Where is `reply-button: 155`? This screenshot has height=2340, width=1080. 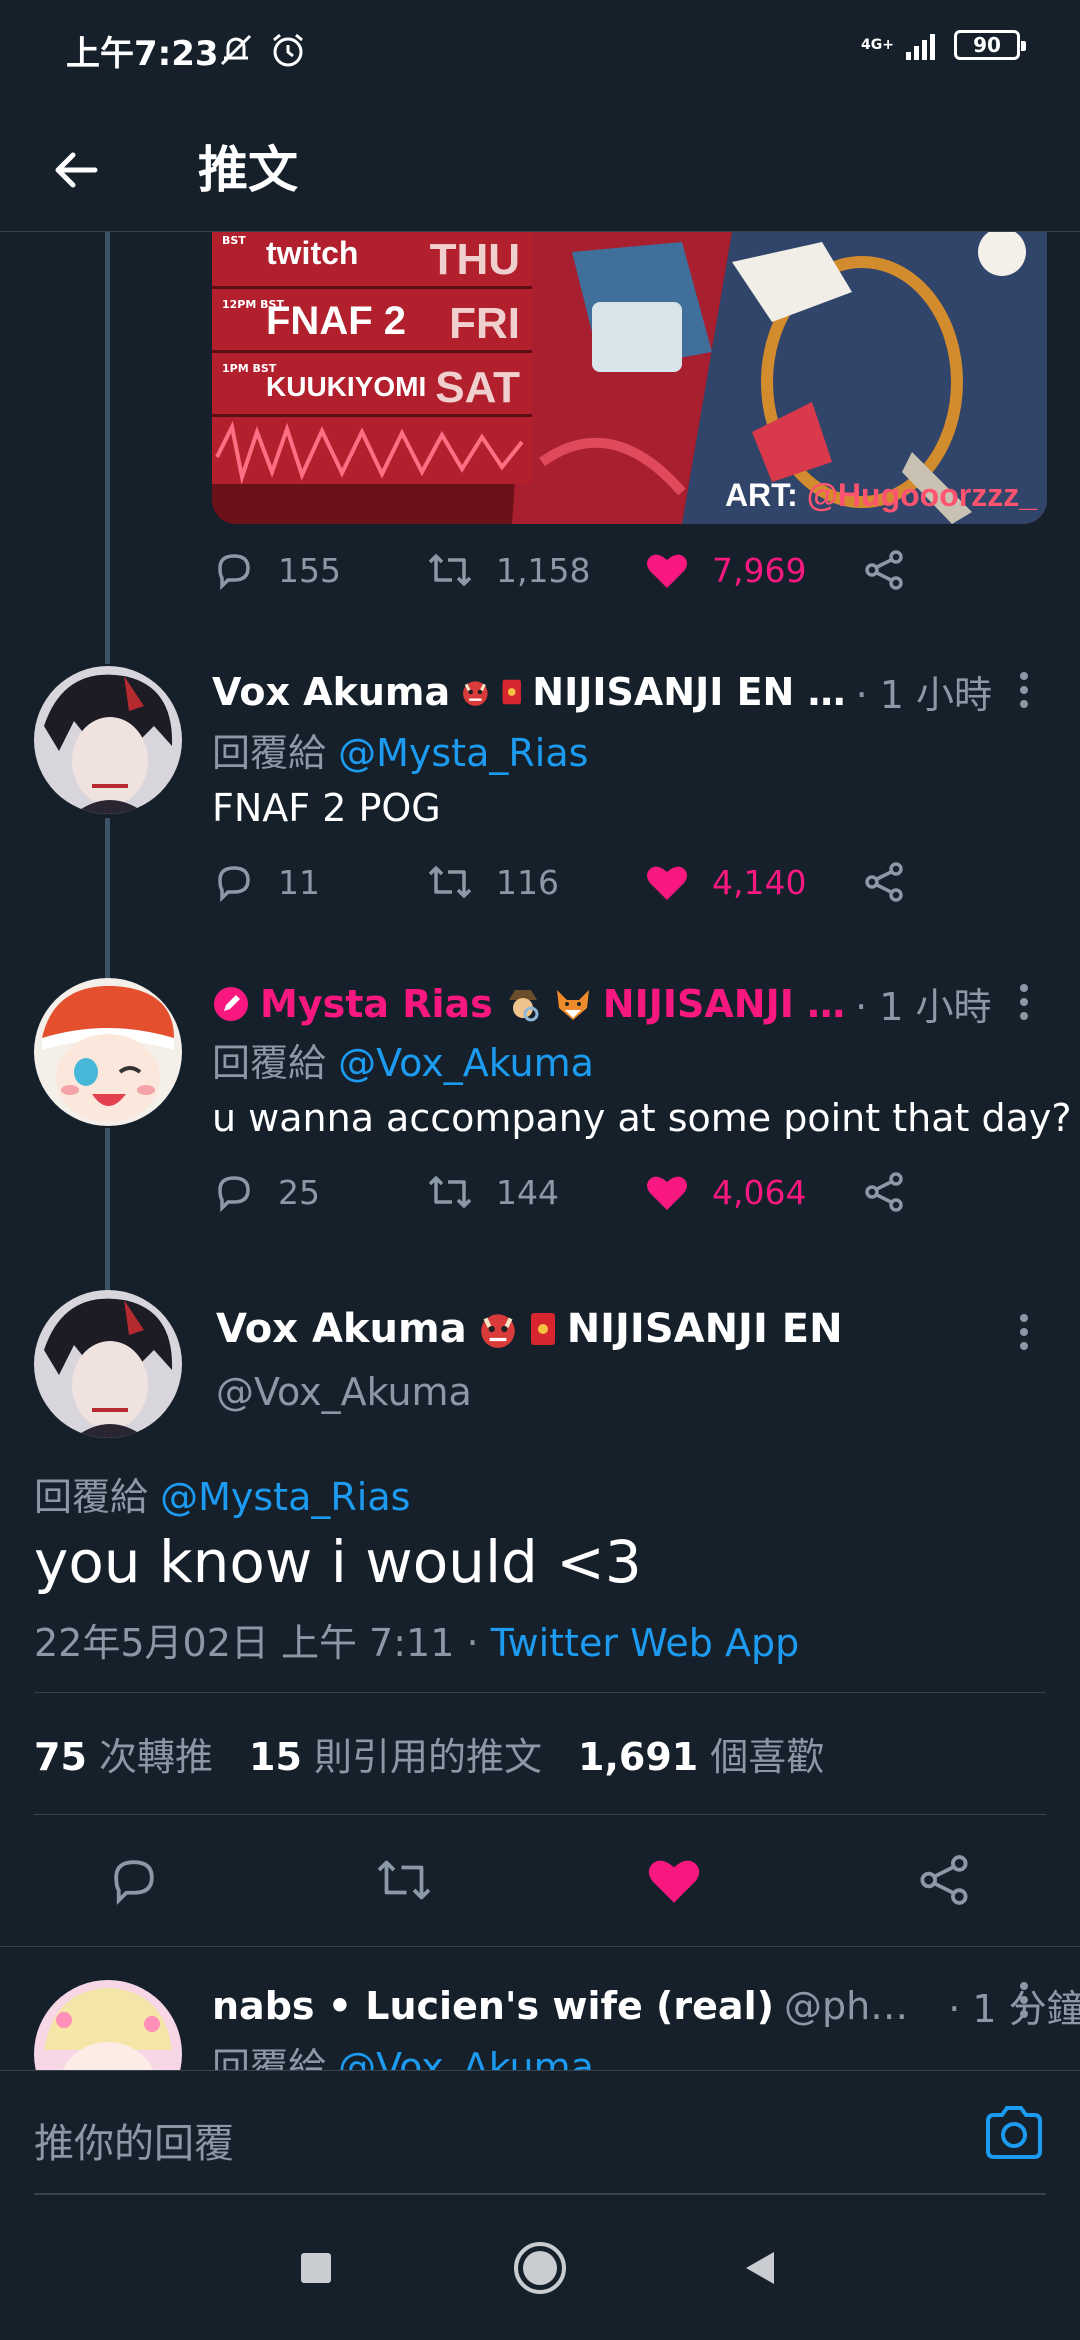 reply-button: 155 is located at coordinates (276, 570).